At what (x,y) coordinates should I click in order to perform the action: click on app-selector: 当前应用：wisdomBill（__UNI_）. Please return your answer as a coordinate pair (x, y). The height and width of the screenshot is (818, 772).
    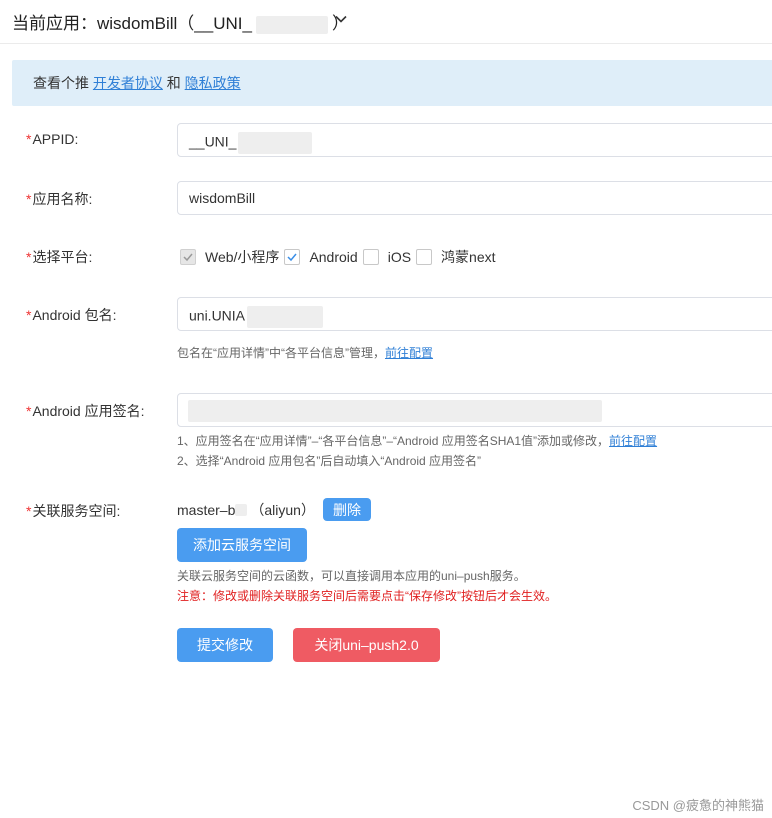
    Looking at the image, I should click on (180, 21).